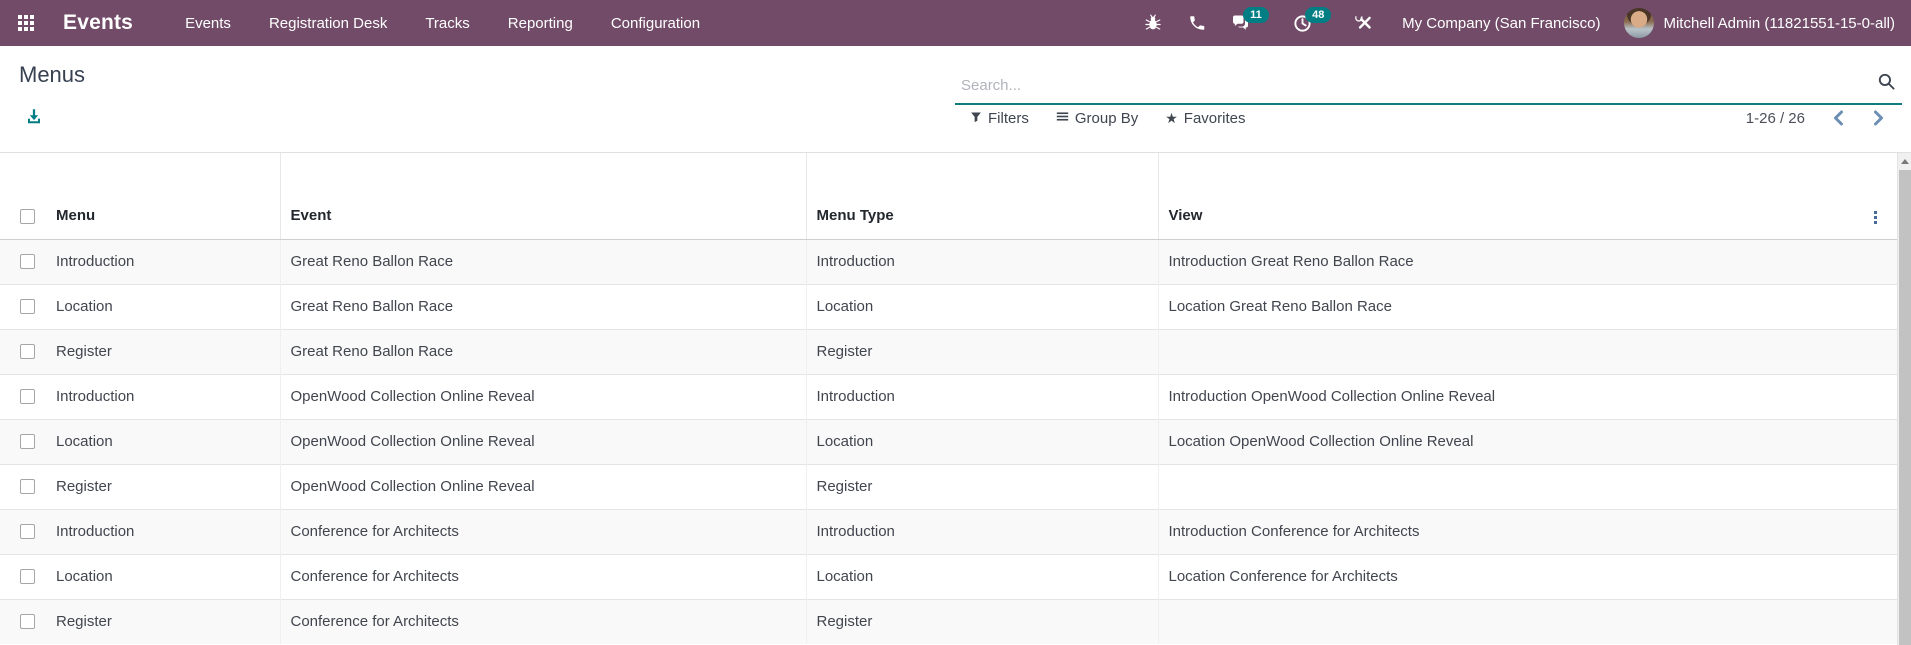 This screenshot has width=1911, height=645. I want to click on view-cell: Introduction Great Reno Ballon Race, so click(1505, 261).